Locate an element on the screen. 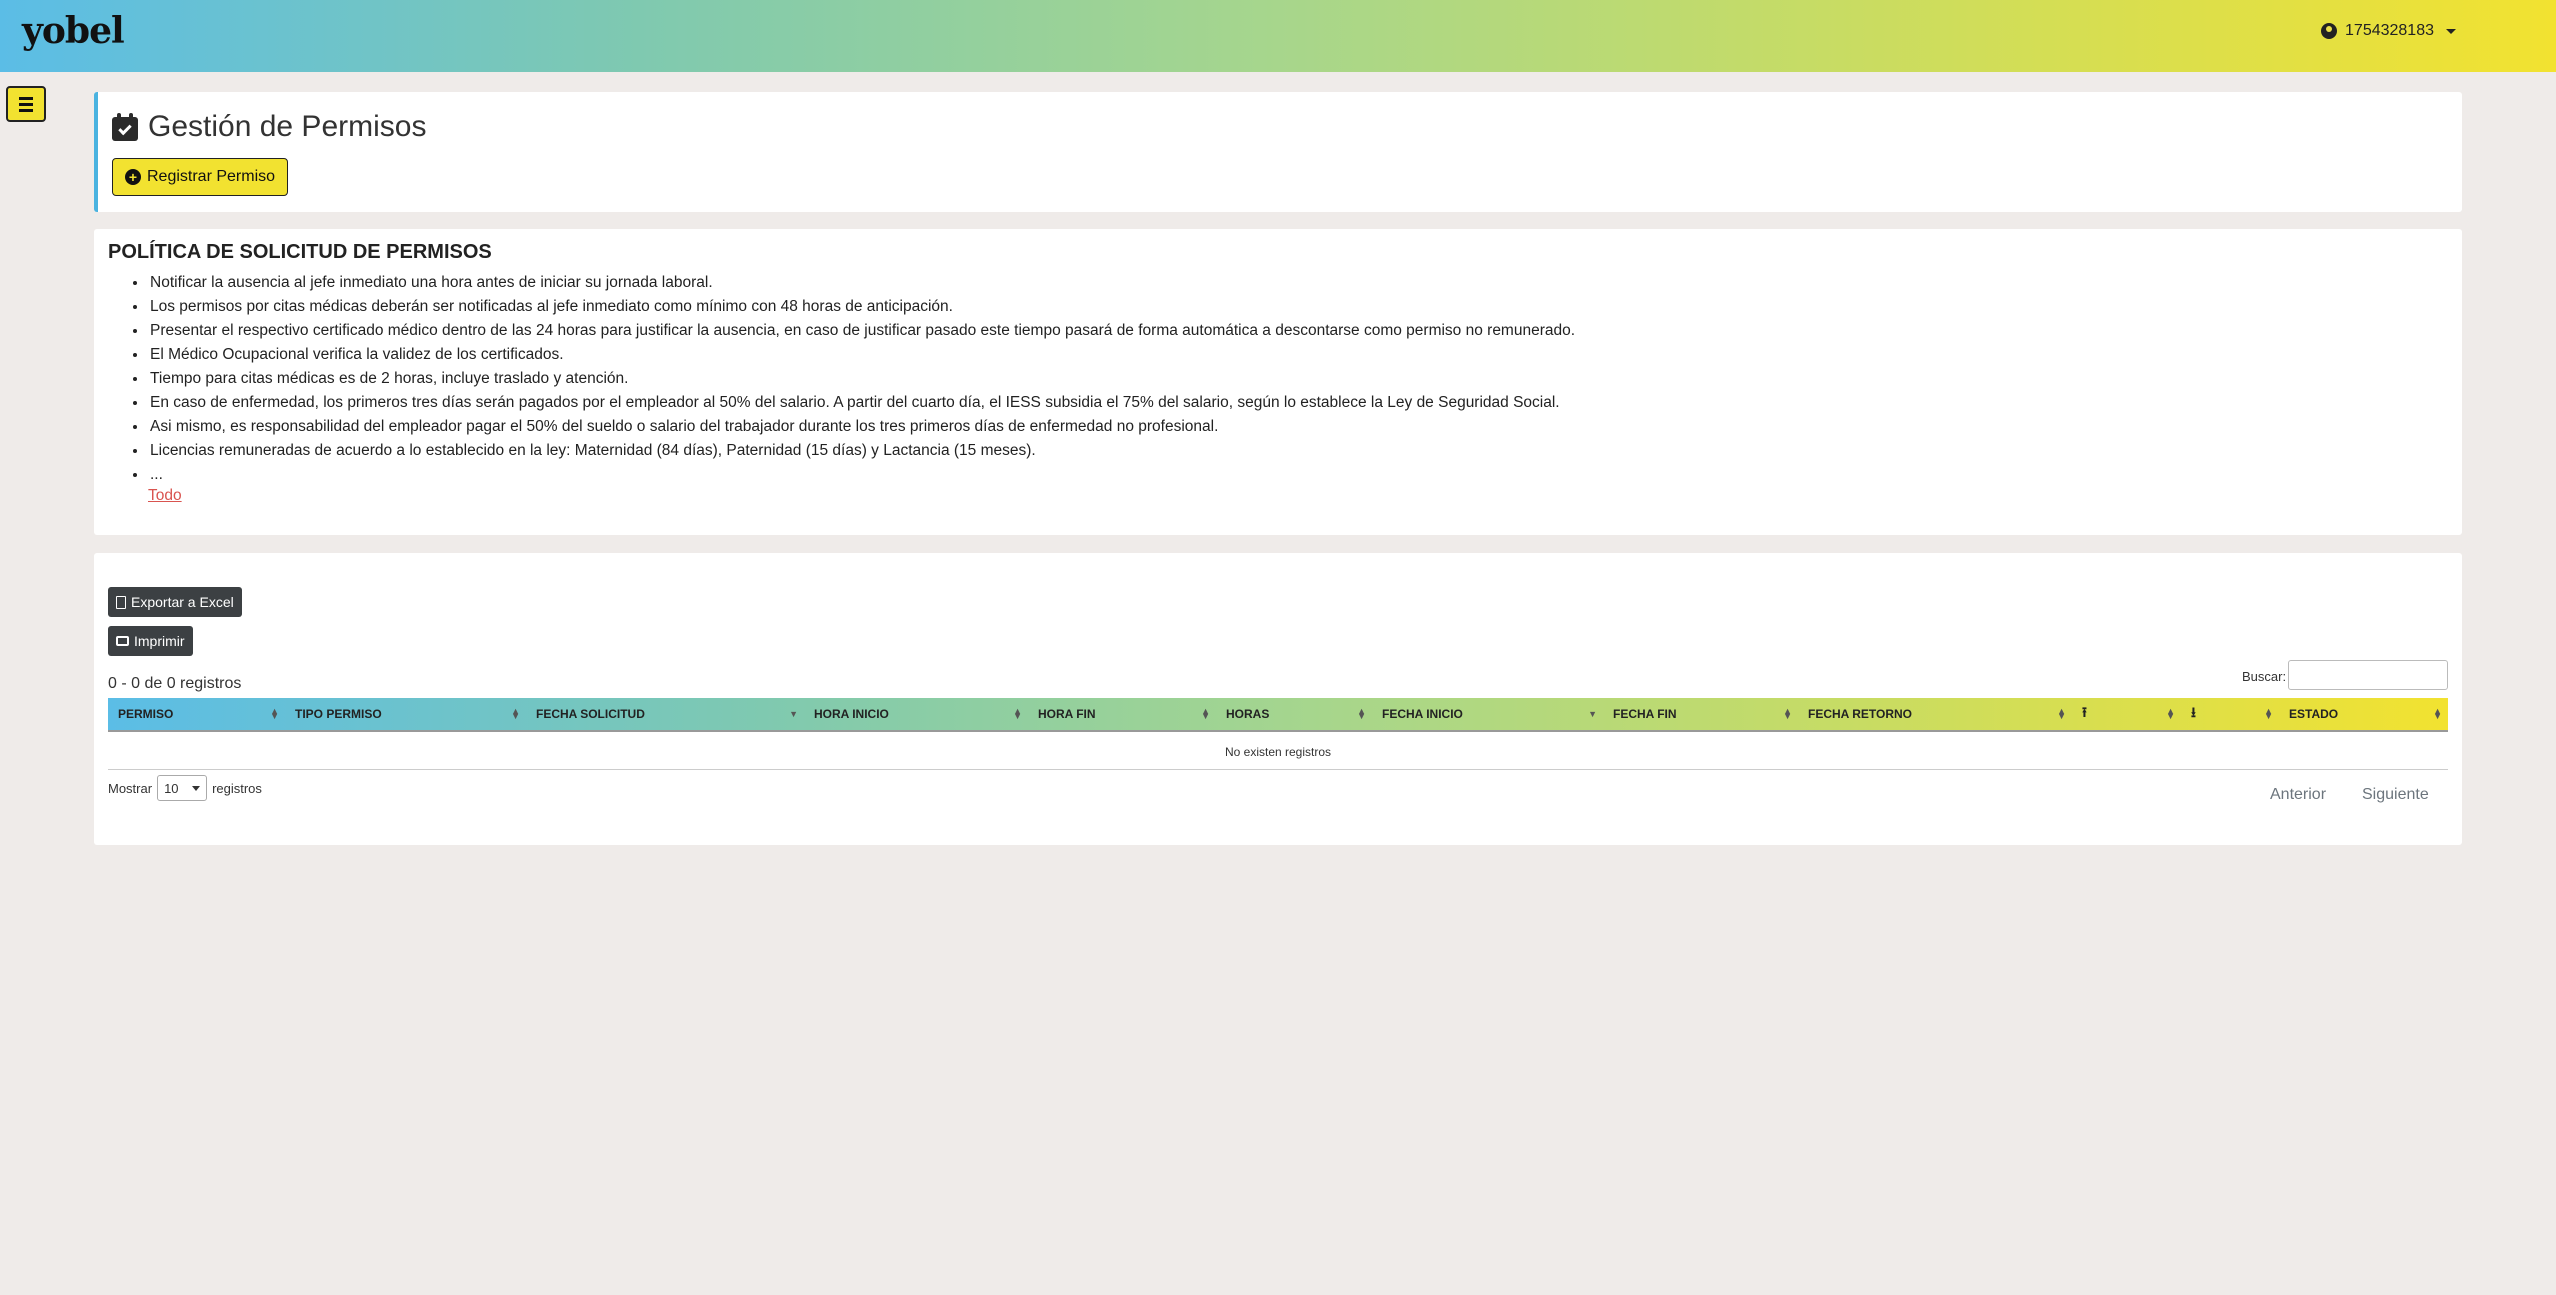 This screenshot has width=2556, height=1295. column-header-hora-fin: HORA FIN ▲ ▼ is located at coordinates (1122, 714).